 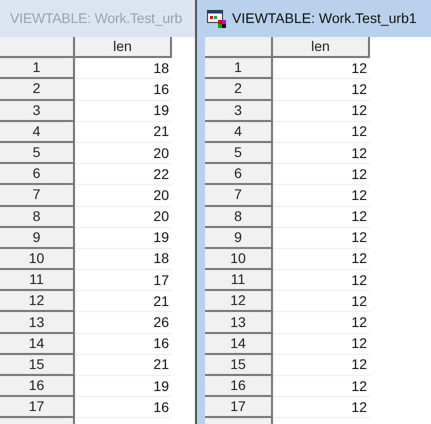 I want to click on table-cell: 26, so click(x=123, y=323).